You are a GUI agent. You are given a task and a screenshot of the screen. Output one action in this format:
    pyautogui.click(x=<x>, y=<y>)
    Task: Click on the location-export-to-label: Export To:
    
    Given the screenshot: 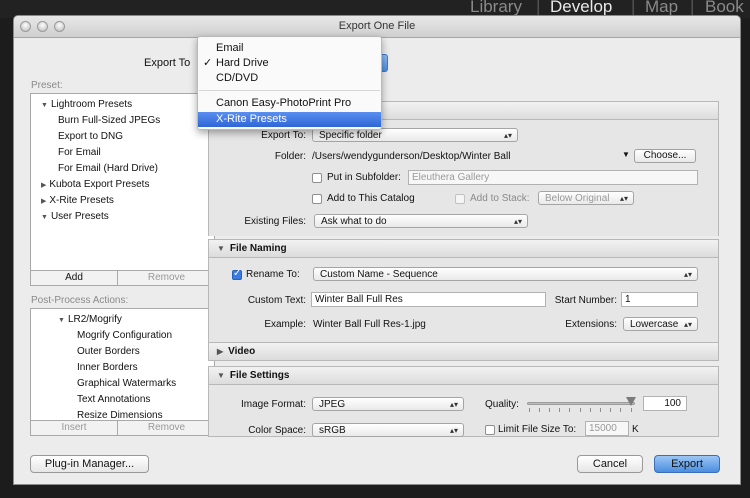 What is the action you would take?
    pyautogui.click(x=283, y=135)
    